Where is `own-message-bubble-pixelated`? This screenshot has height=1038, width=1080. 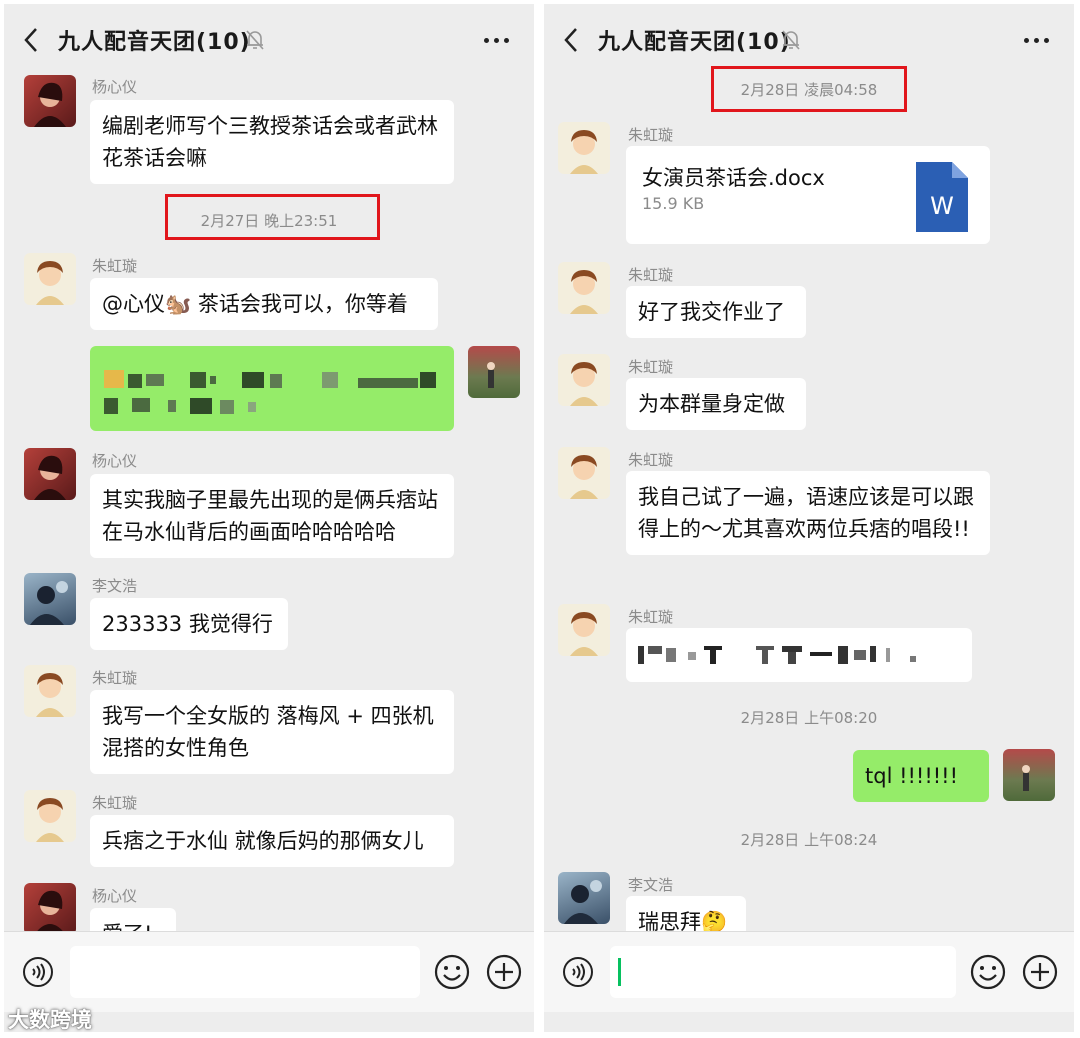 own-message-bubble-pixelated is located at coordinates (272, 388).